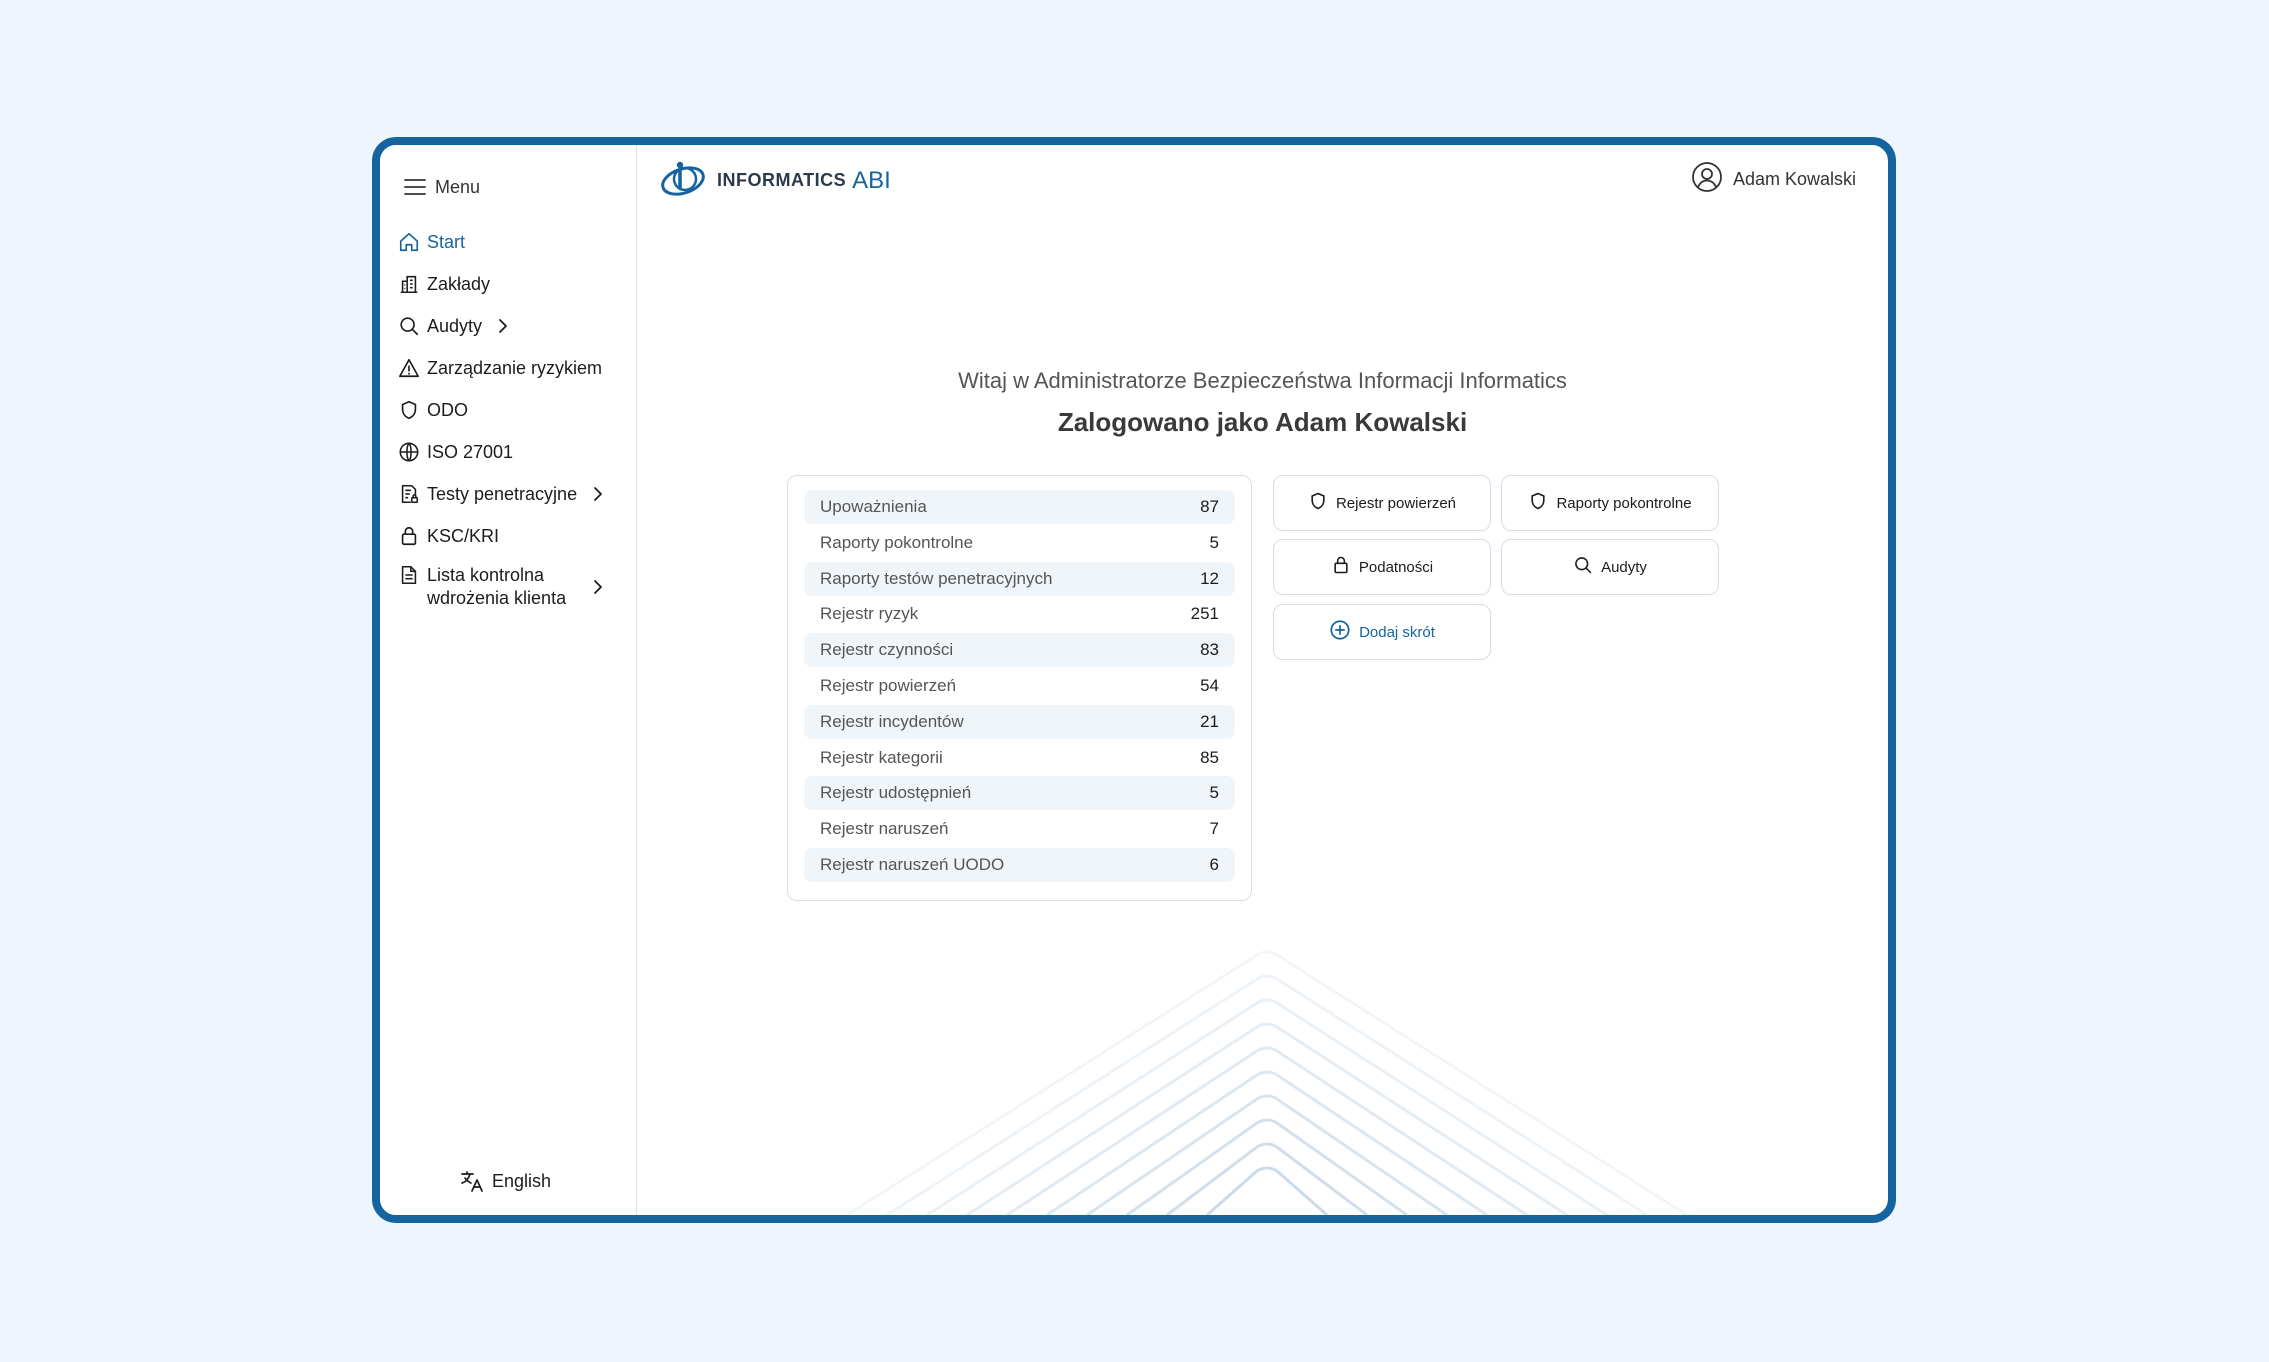 The width and height of the screenshot is (2269, 1362). Describe the element at coordinates (512, 284) in the screenshot. I see `sidebar-item-zaklady: Zakłady` at that location.